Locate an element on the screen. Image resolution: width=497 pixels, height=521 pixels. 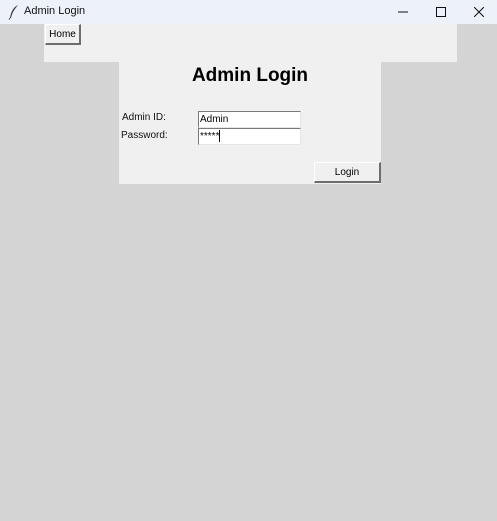
admin-id-label: Admin ID: is located at coordinates (144, 117).